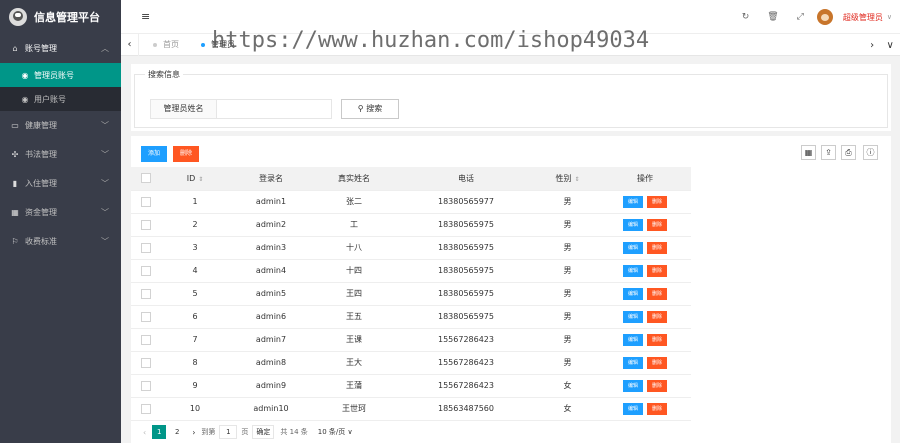 Image resolution: width=900 pixels, height=443 pixels. I want to click on search-input, so click(274, 109).